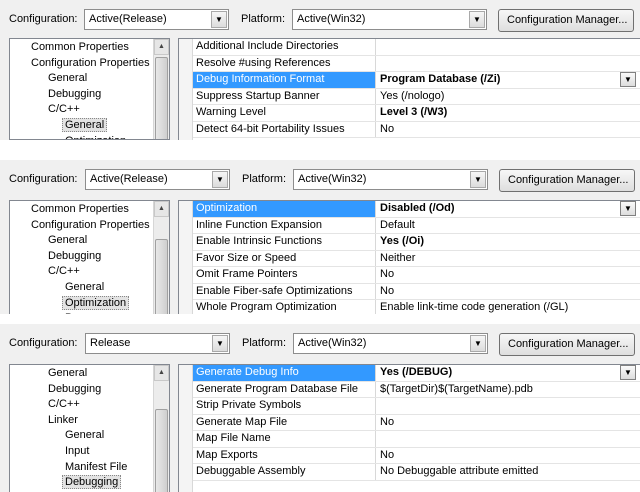  I want to click on property-value-text: Yes (/Oi), so click(402, 241).